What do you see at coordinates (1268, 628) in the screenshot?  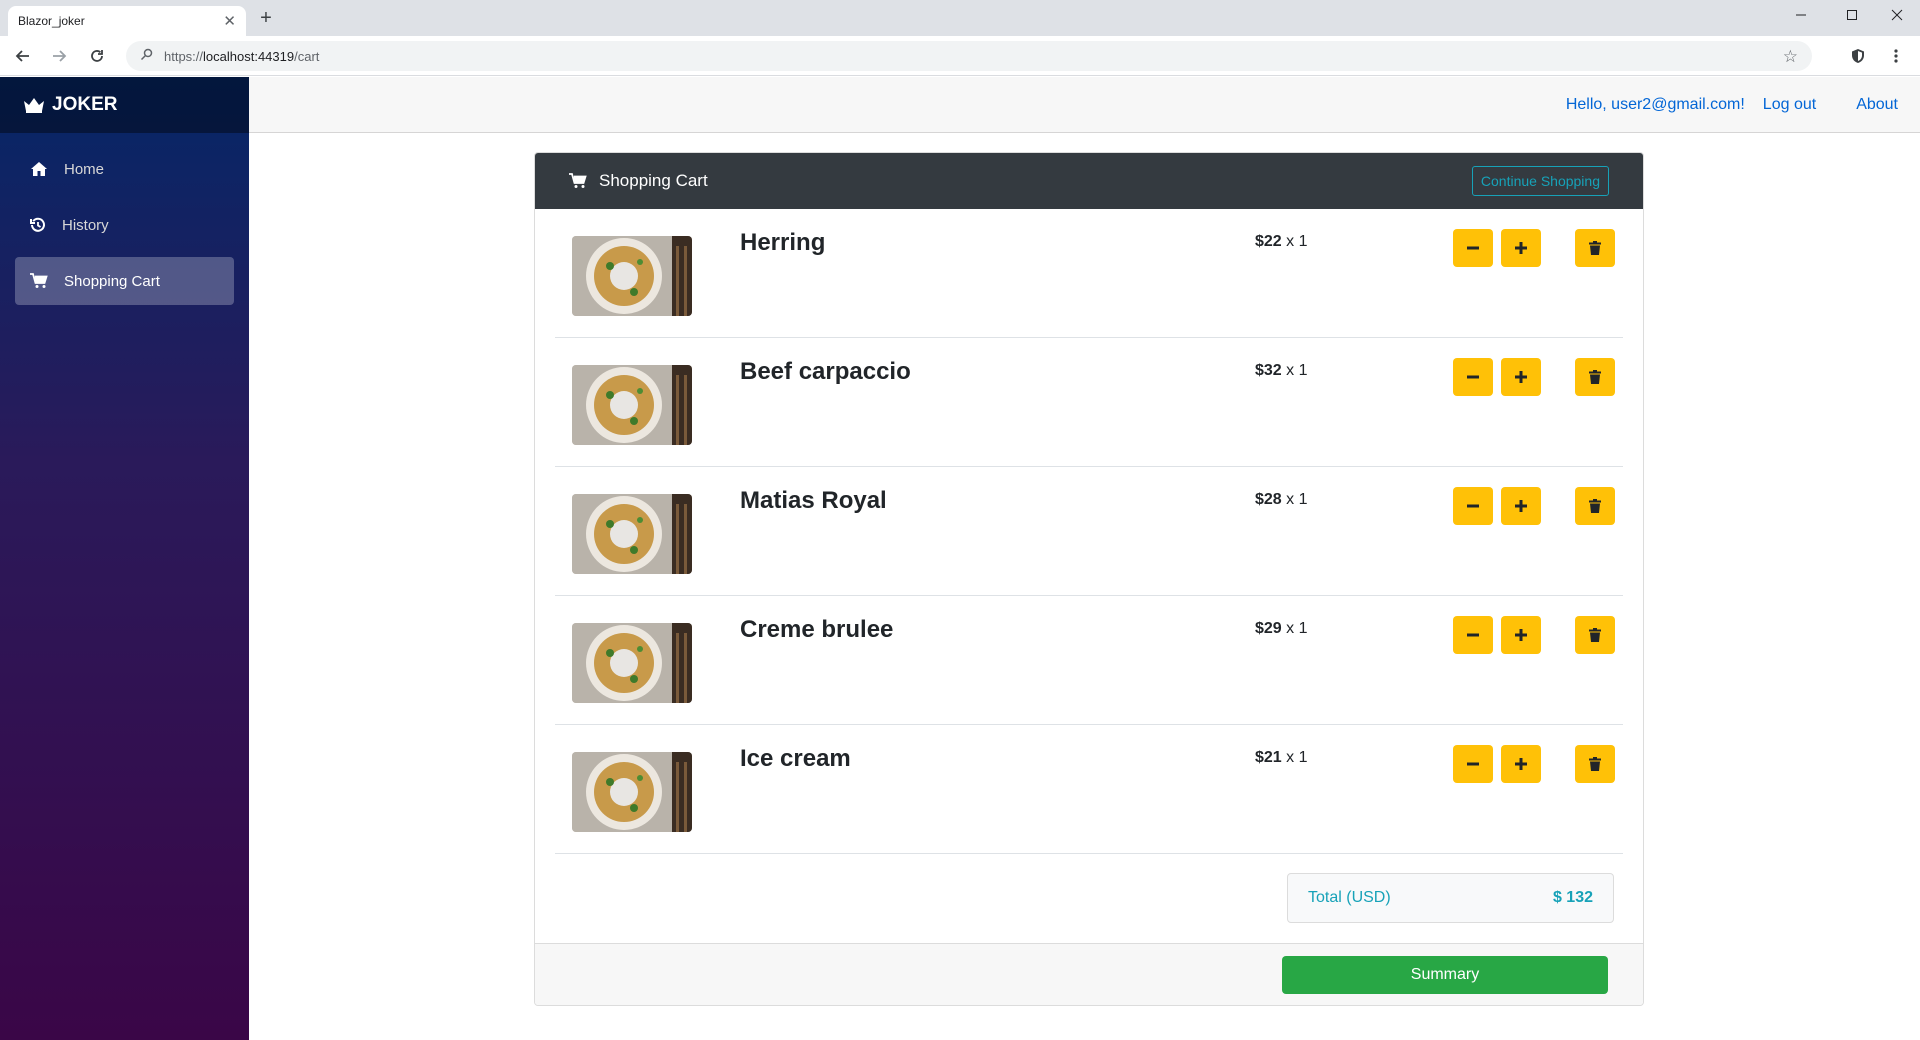 I see `item-unit-price: $29` at bounding box center [1268, 628].